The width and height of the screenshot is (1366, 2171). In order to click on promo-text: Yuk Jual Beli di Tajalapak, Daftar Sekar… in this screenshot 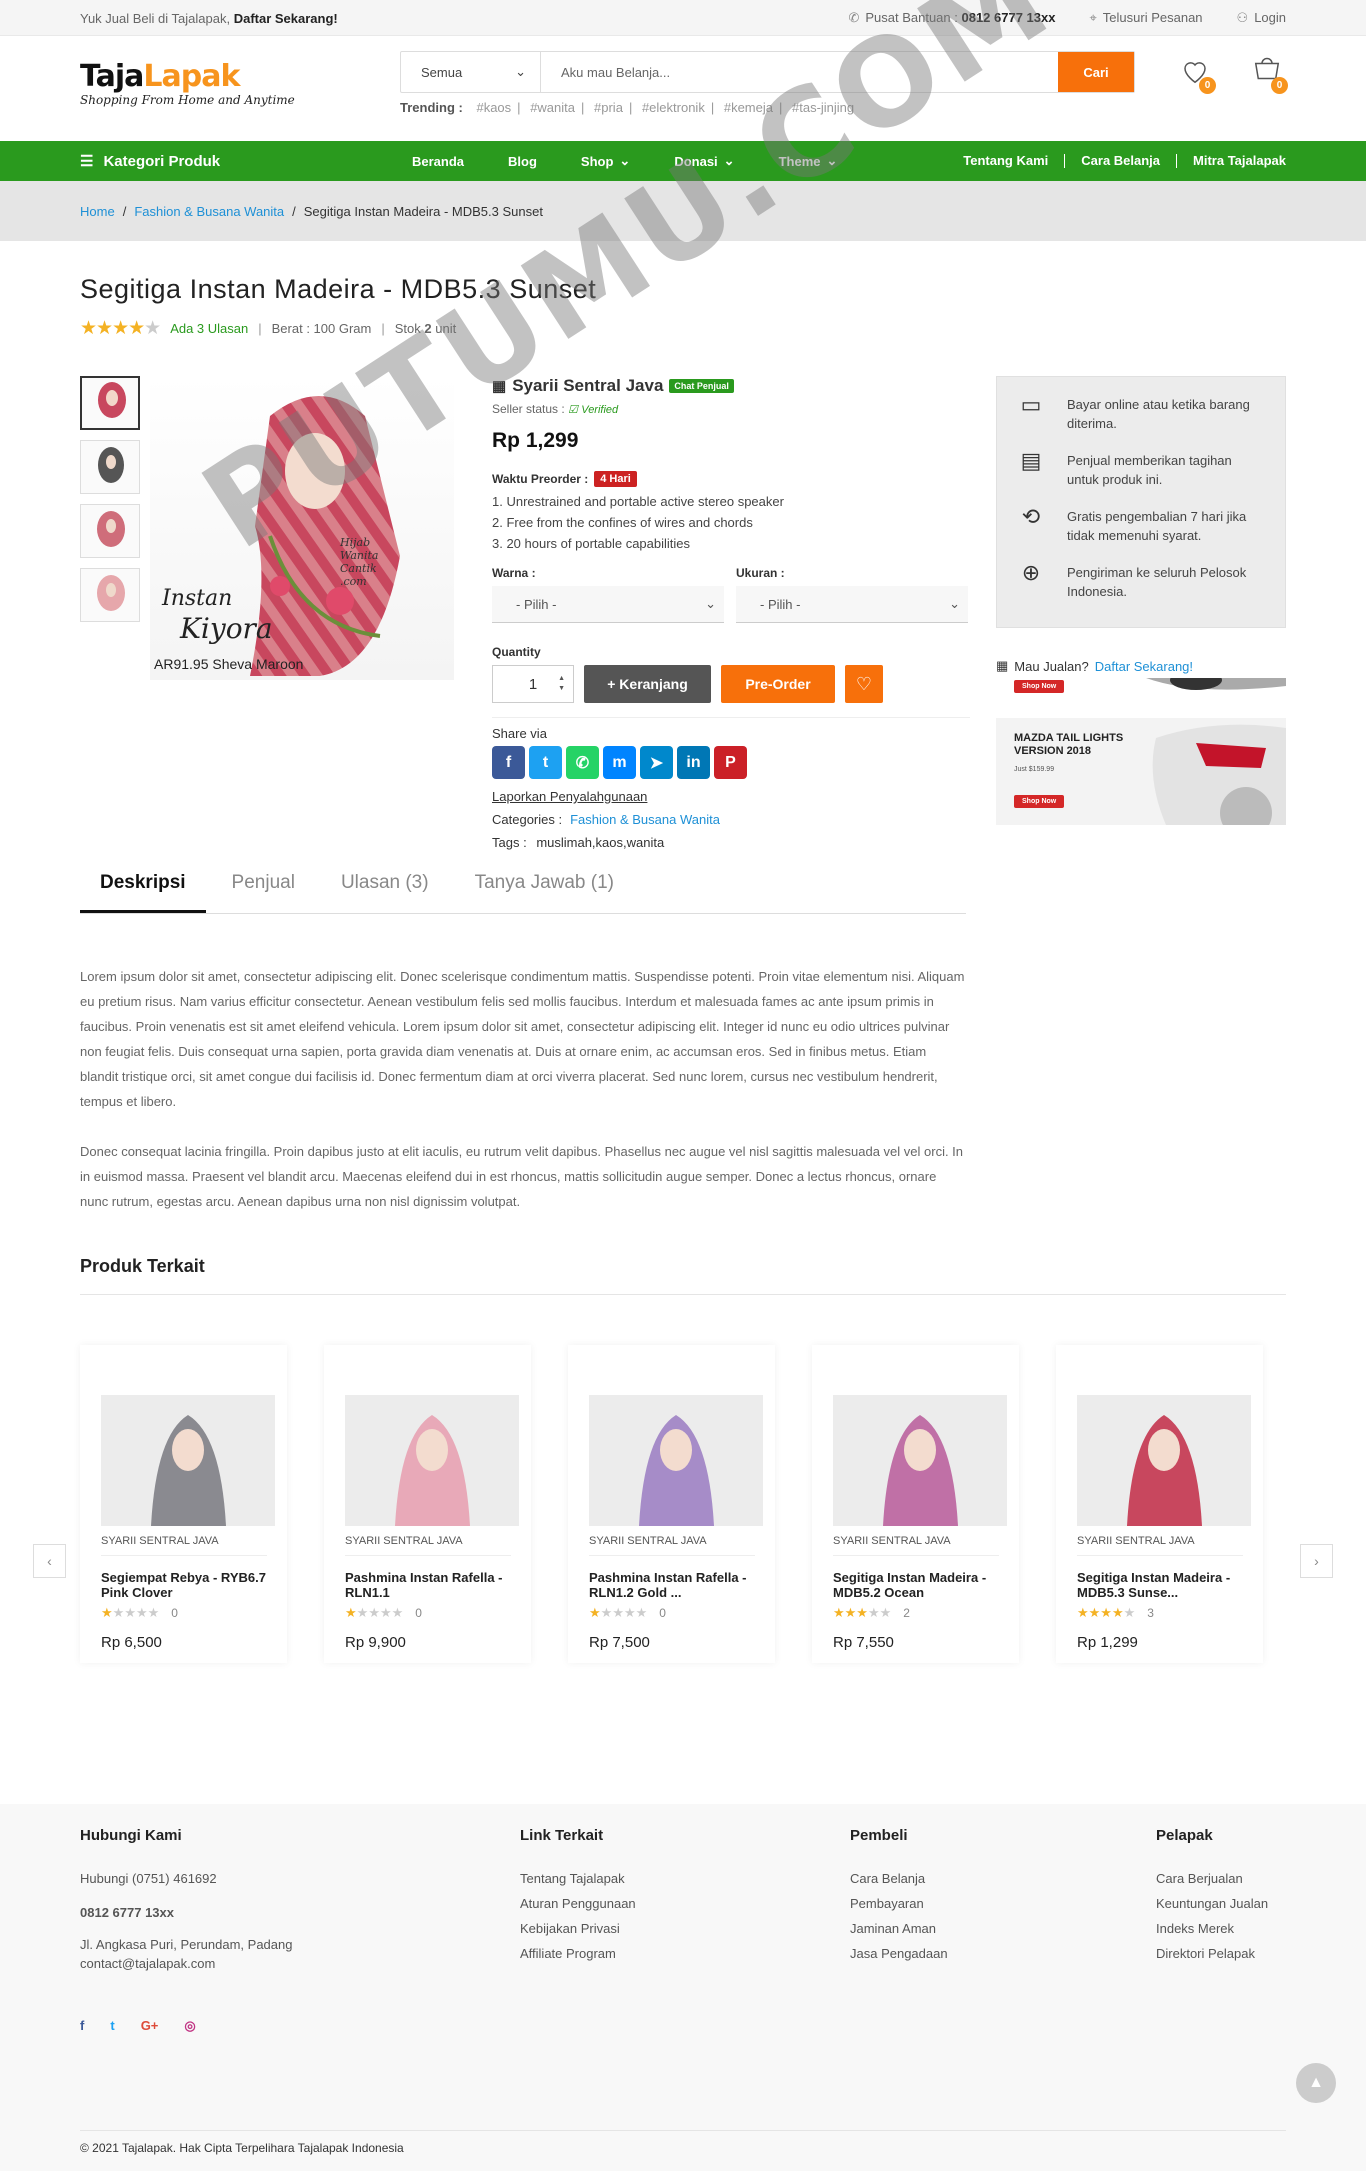, I will do `click(209, 18)`.